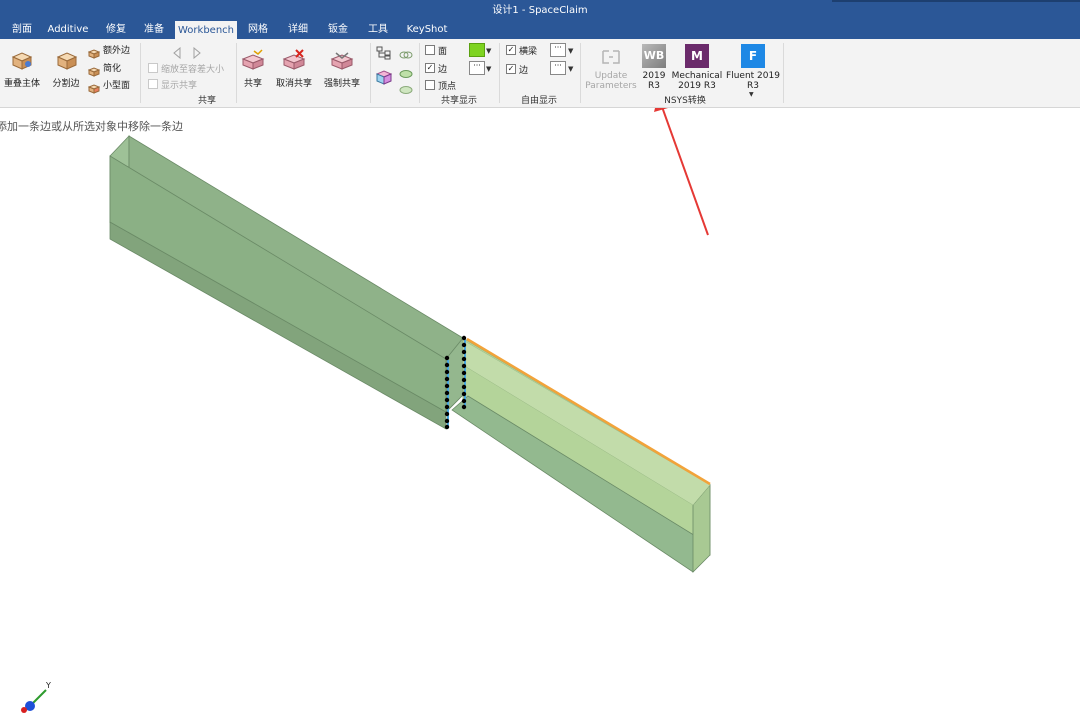  I want to click on link-icon, so click(406, 52).